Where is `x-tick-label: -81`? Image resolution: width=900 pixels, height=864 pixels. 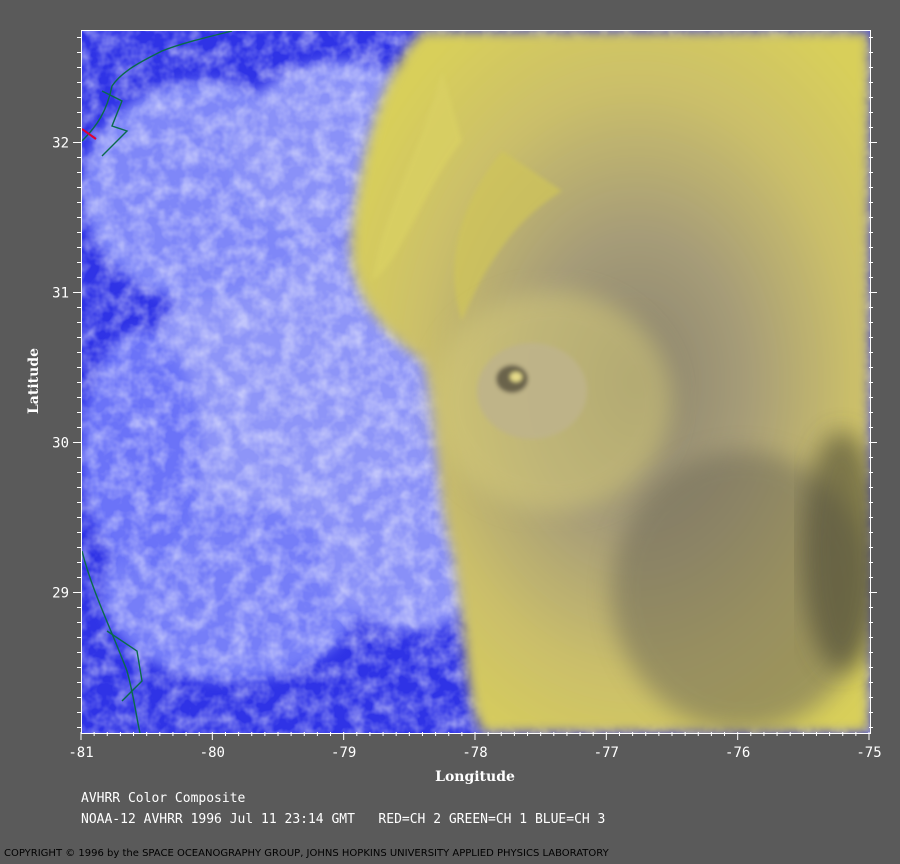 x-tick-label: -81 is located at coordinates (80, 753).